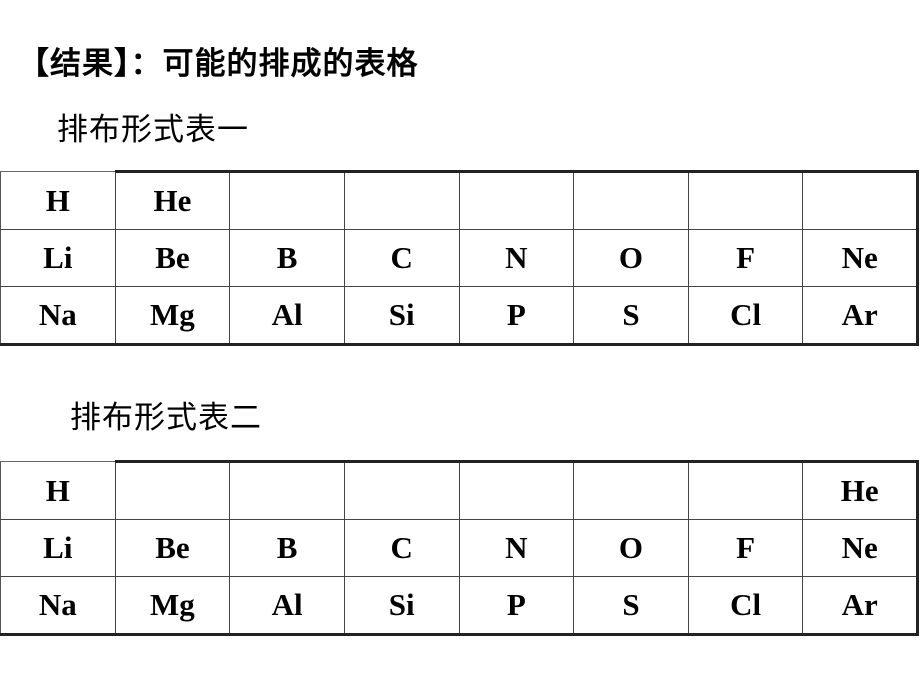  I want to click on table-one-title: 排布形式表一, so click(153, 130).